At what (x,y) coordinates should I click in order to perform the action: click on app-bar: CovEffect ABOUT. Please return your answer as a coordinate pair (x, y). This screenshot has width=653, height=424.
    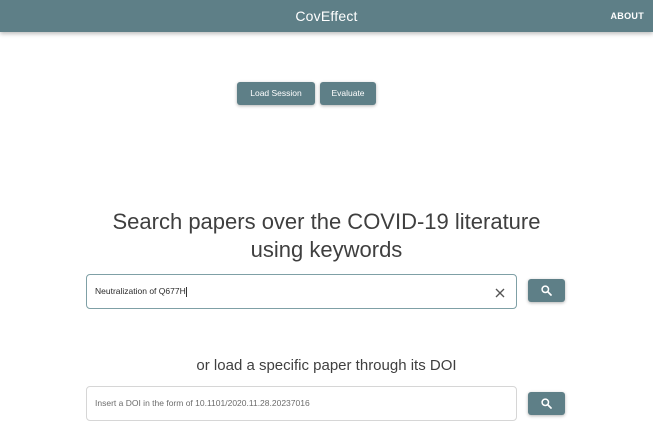
    Looking at the image, I should click on (326, 16).